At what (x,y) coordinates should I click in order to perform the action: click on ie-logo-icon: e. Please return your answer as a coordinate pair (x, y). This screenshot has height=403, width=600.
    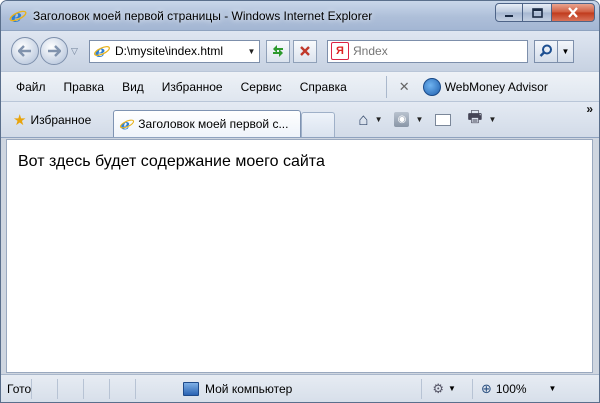
    Looking at the image, I should click on (18, 16).